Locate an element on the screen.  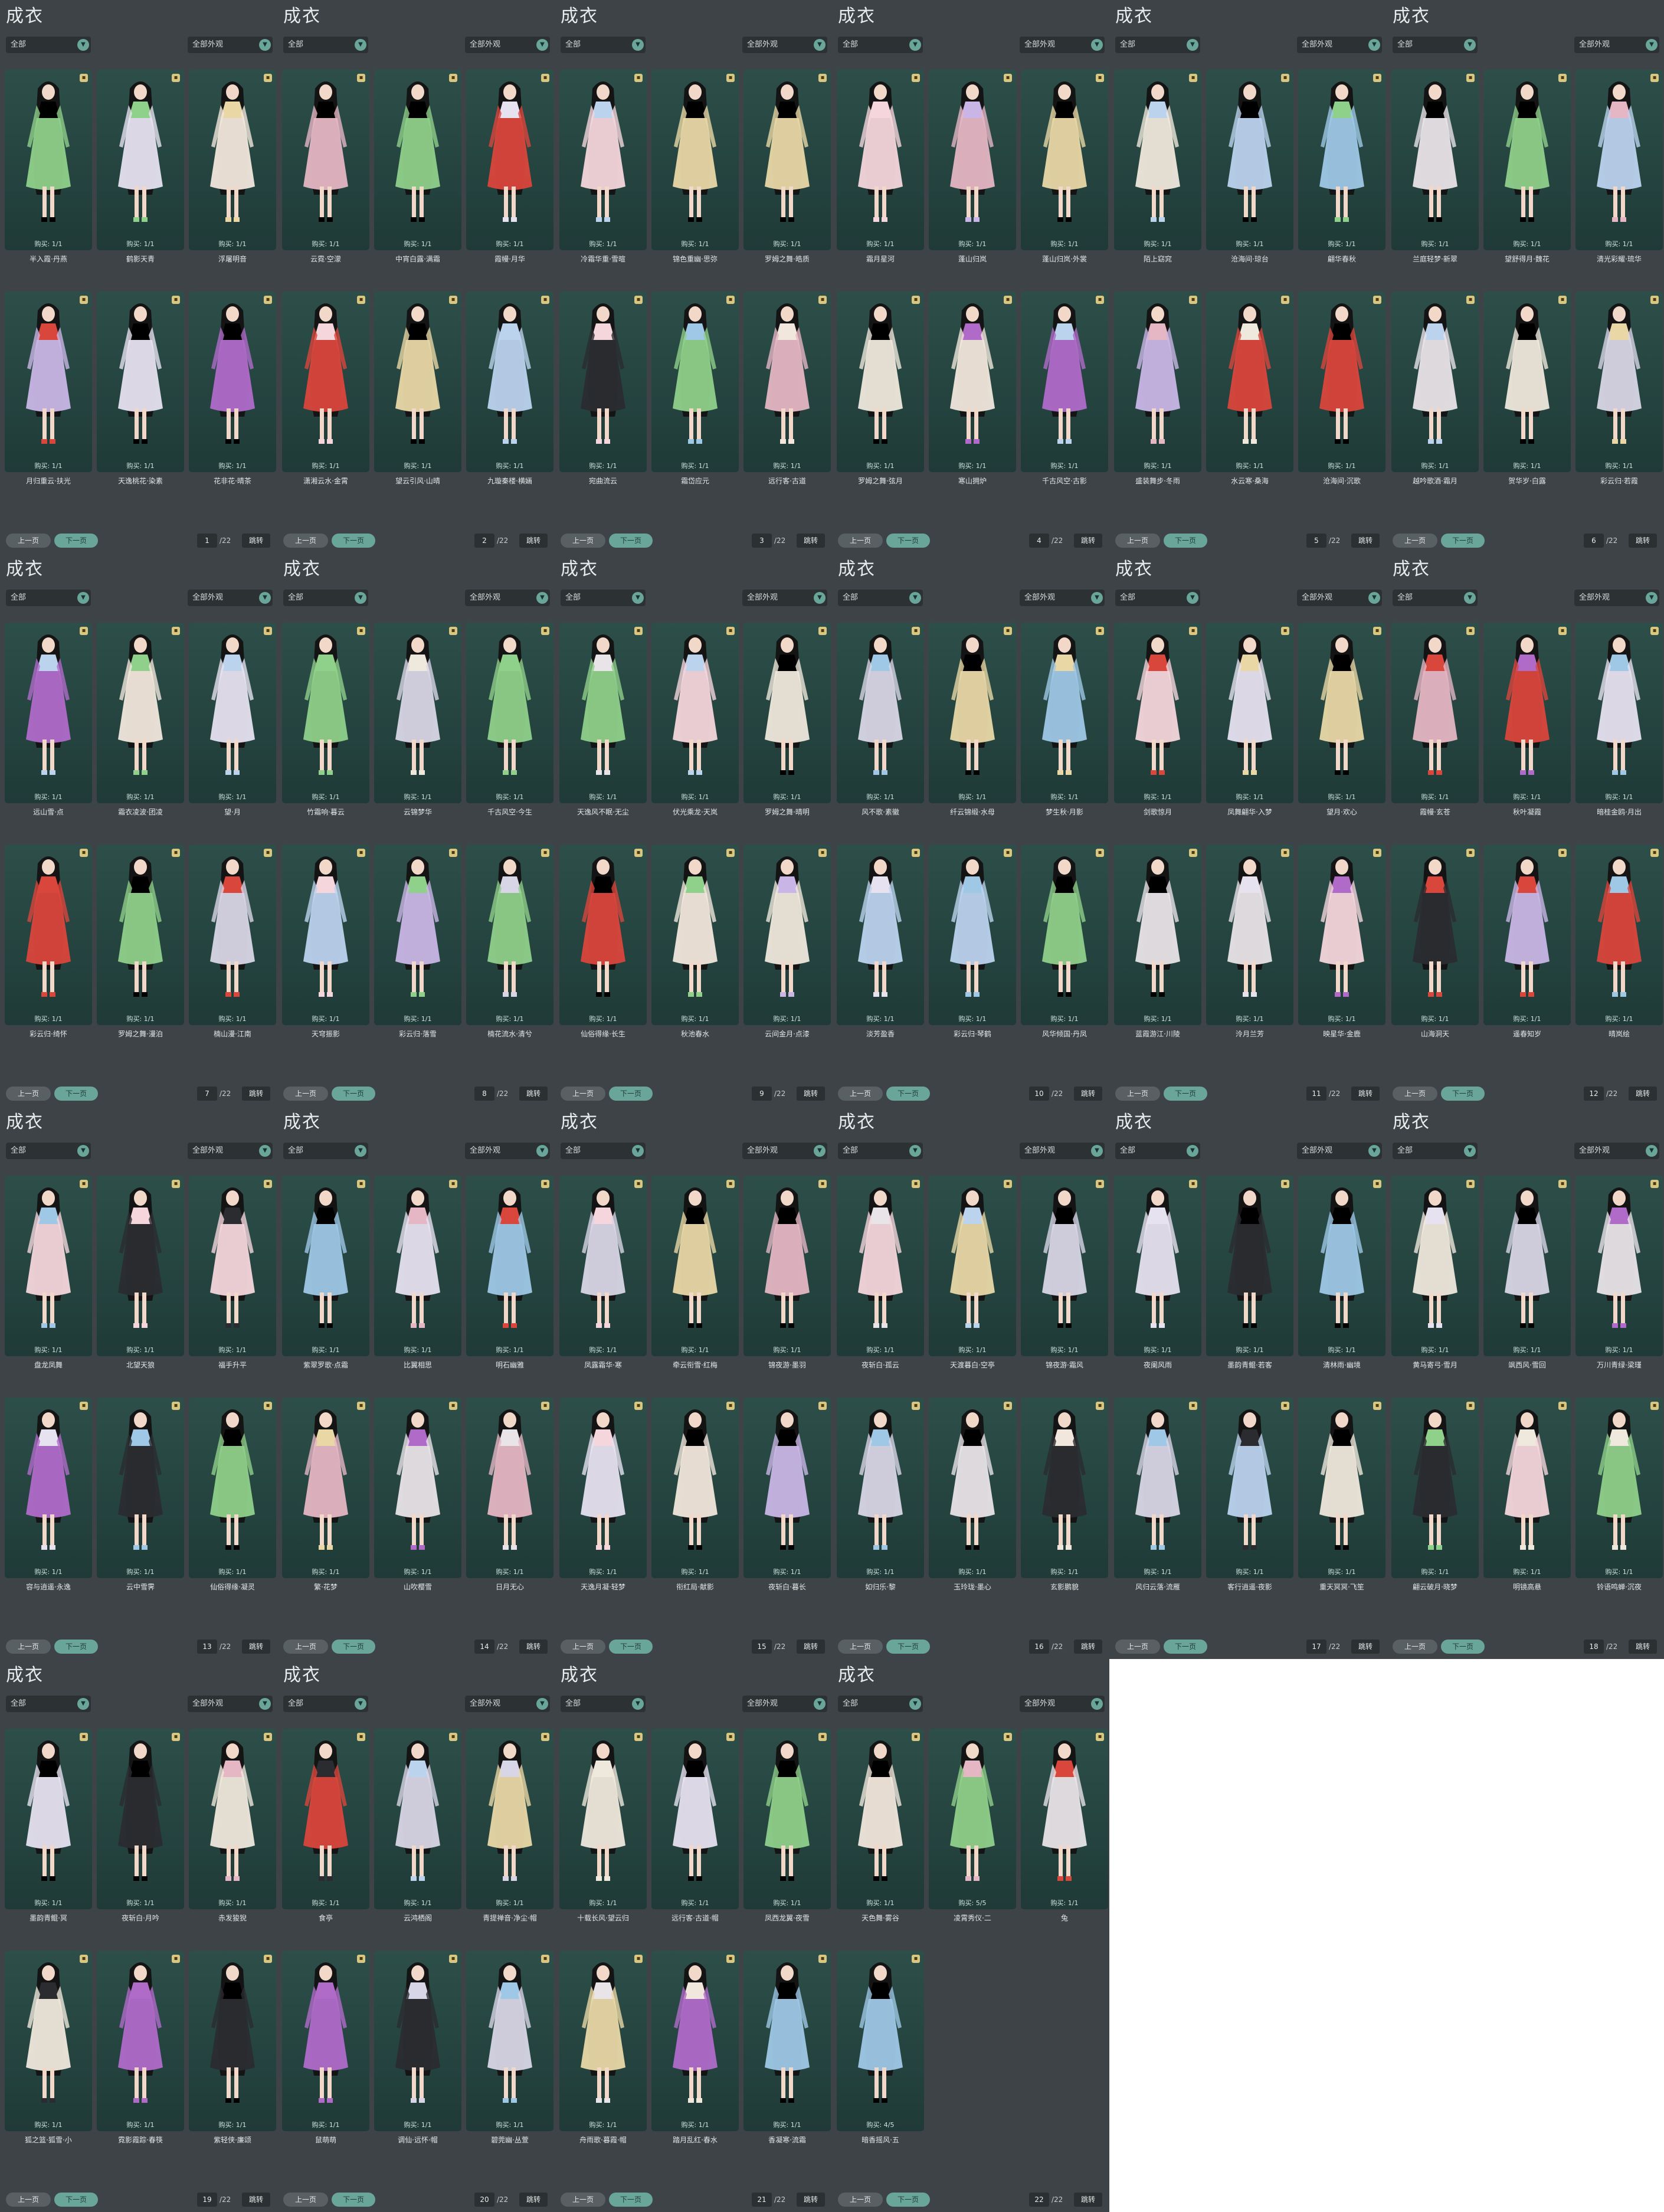
page-number-input: 7 is located at coordinates (207, 1094).